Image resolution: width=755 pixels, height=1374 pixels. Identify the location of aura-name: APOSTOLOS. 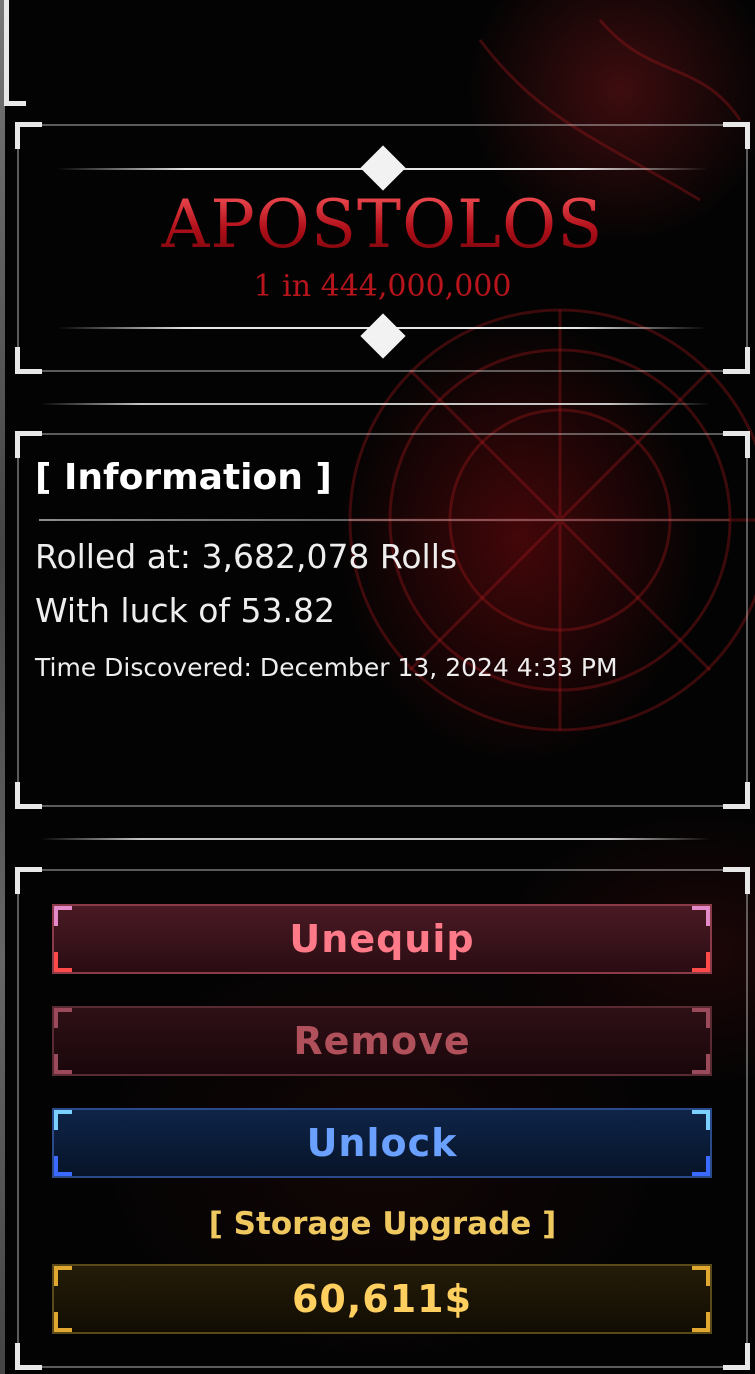
(382, 224).